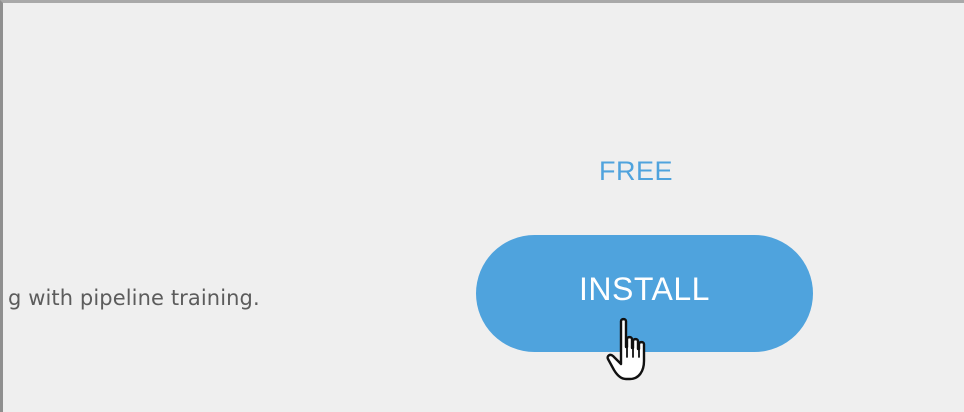 The width and height of the screenshot is (964, 412). Describe the element at coordinates (636, 171) in the screenshot. I see `price-label: FREE` at that location.